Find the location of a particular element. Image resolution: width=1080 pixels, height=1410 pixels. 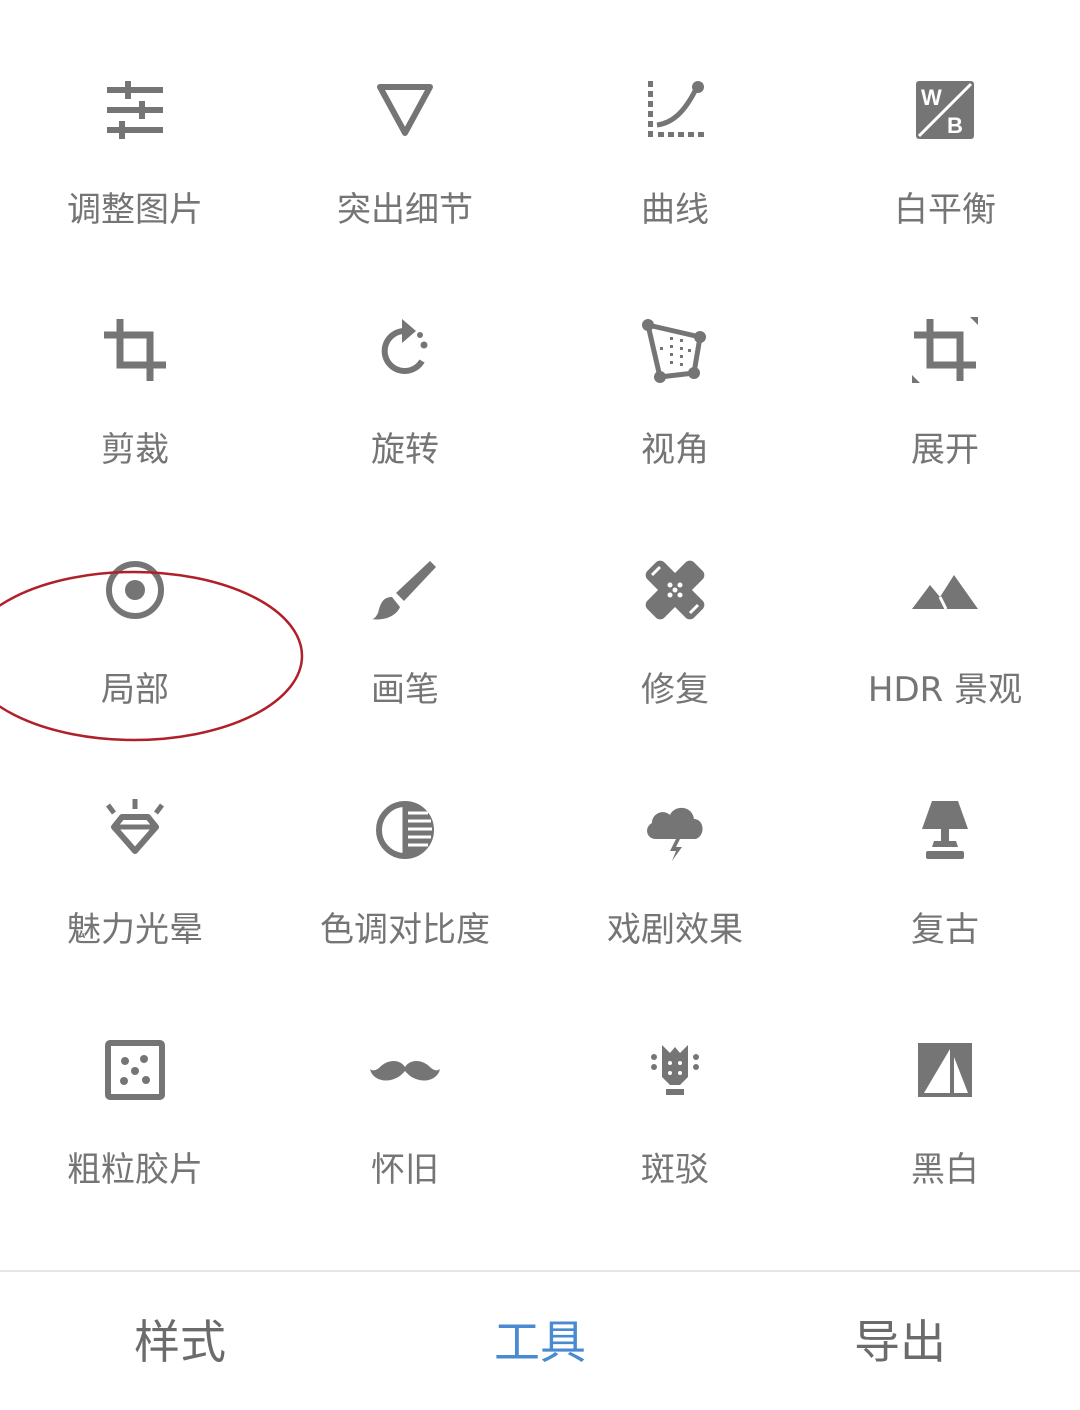

tonal-contrast-icon is located at coordinates (405, 830).